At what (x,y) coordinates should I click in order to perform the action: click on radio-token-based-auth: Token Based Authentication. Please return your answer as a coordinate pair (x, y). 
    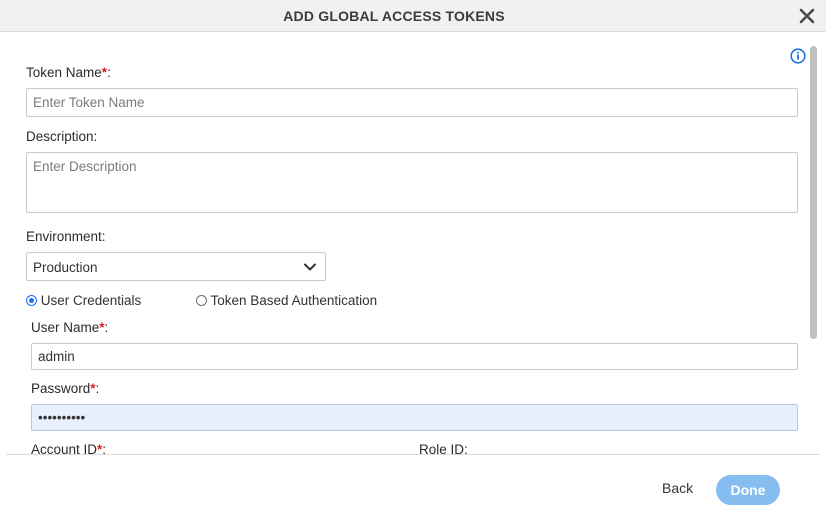
    Looking at the image, I should click on (286, 300).